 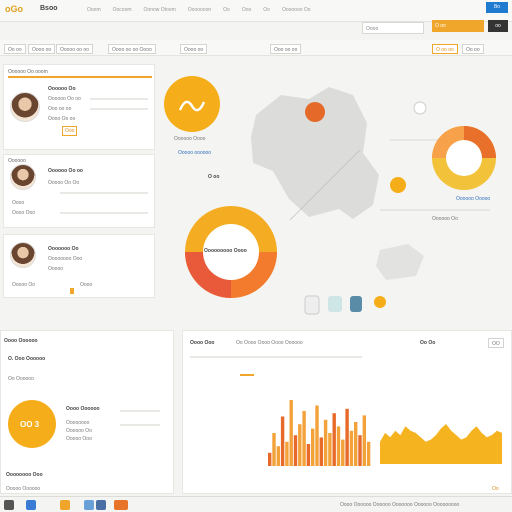 What do you see at coordinates (64, 99) in the screenshot?
I see `profile-detail: Oooooo Oo oo` at bounding box center [64, 99].